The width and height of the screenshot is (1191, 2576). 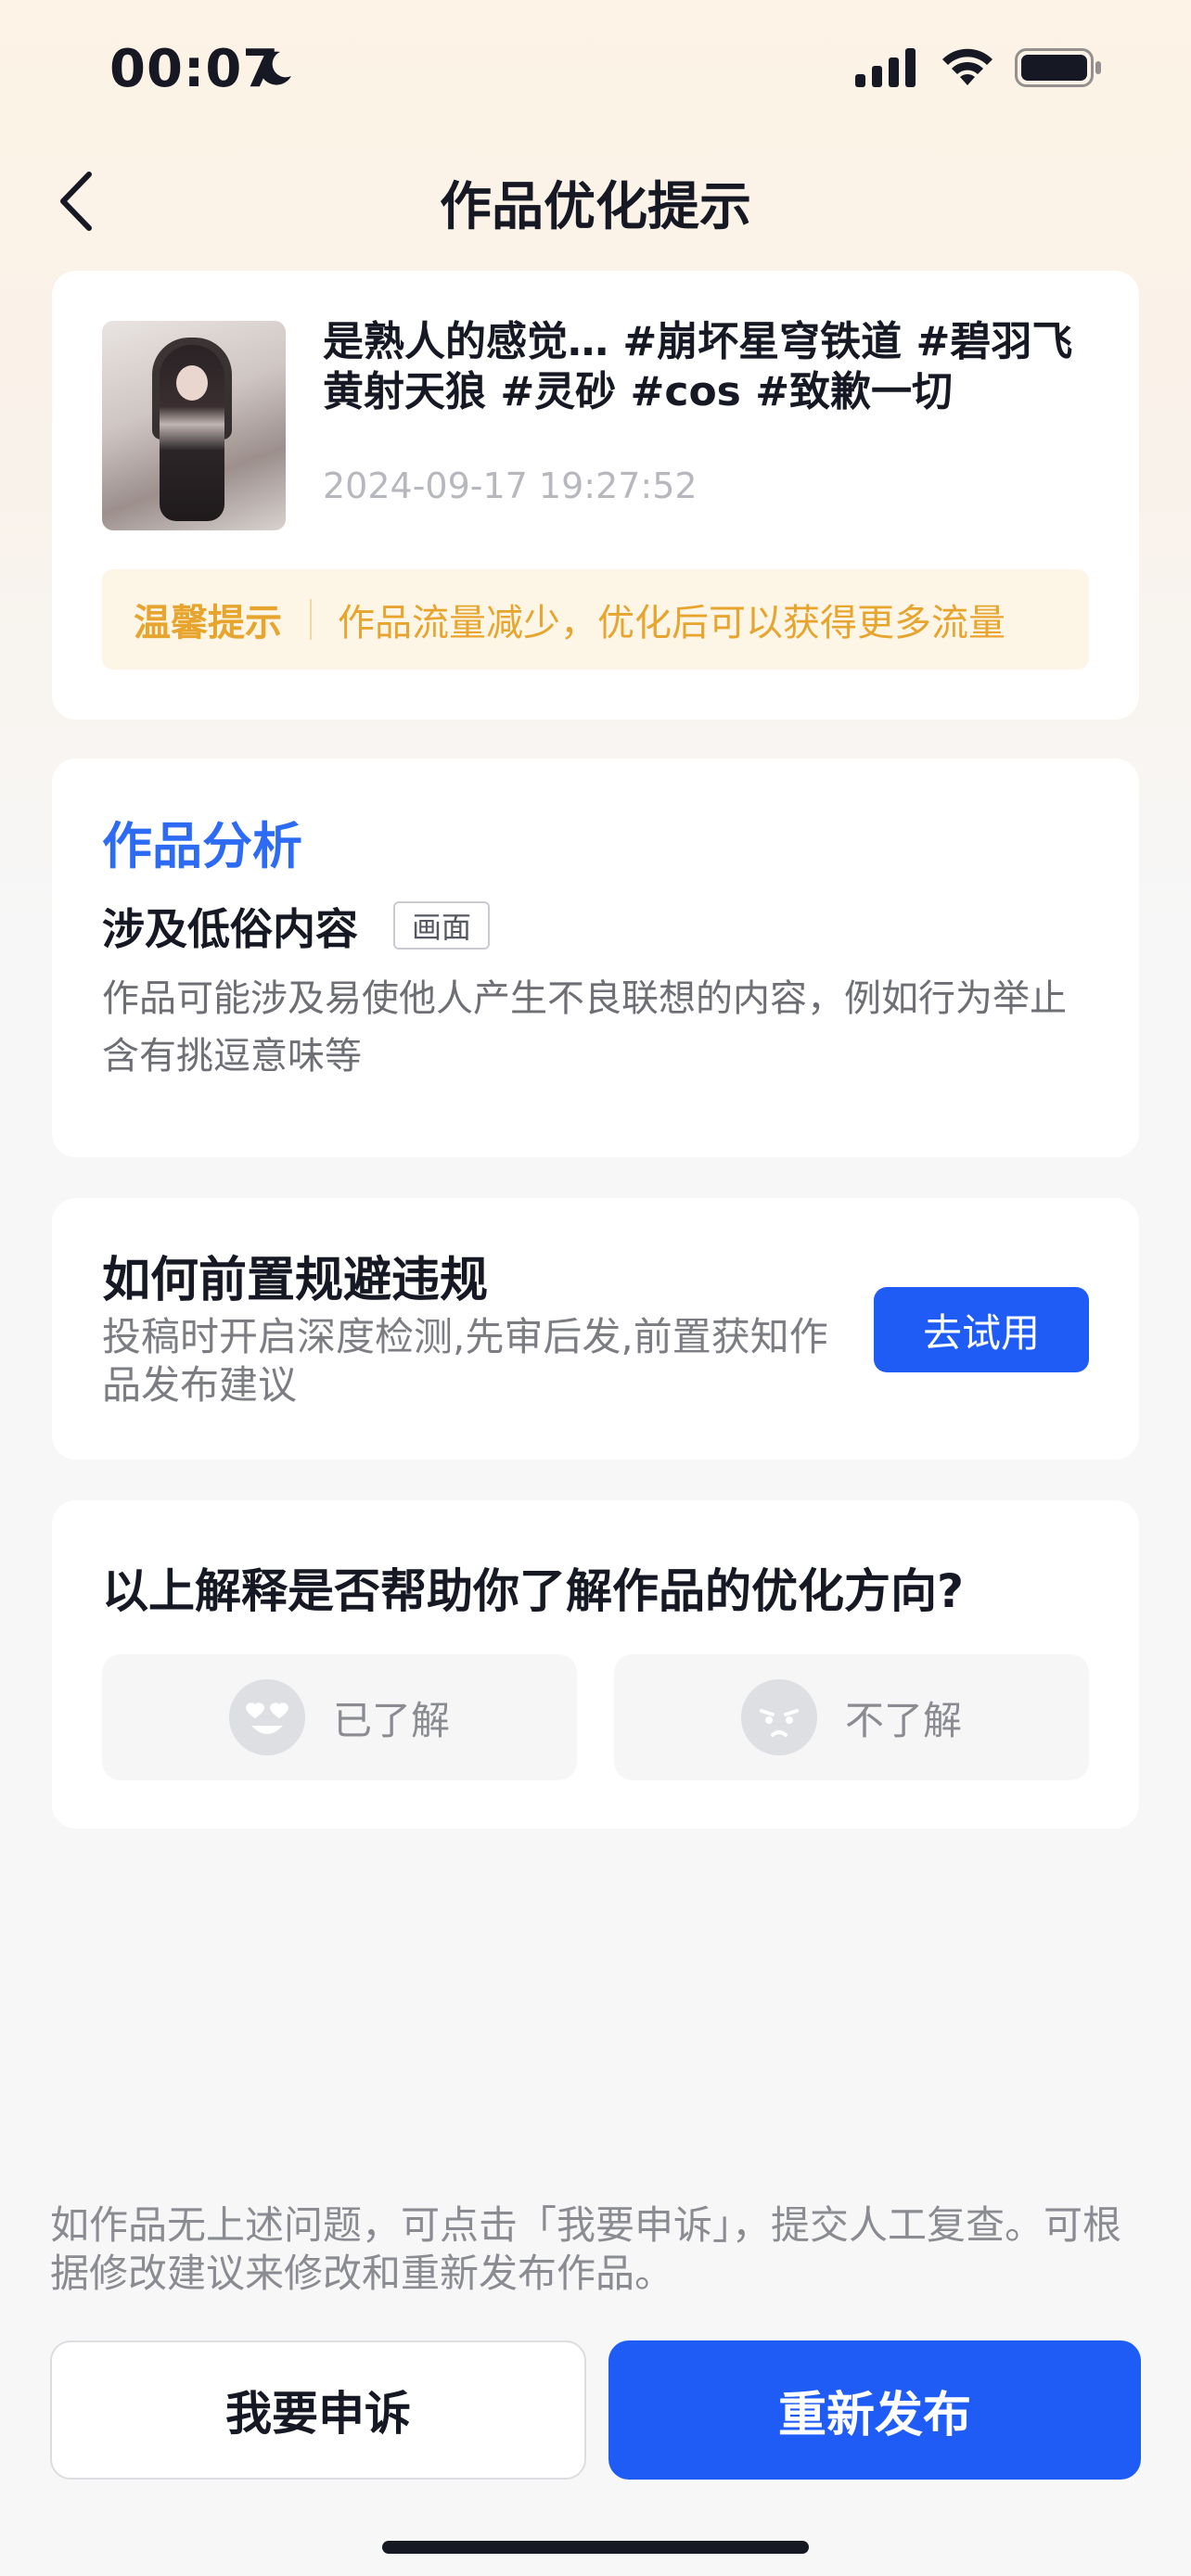 What do you see at coordinates (595, 1665) in the screenshot?
I see `feedback-card: 以上解释是否帮助你了解作品的优化方向? 已了解 不了解` at bounding box center [595, 1665].